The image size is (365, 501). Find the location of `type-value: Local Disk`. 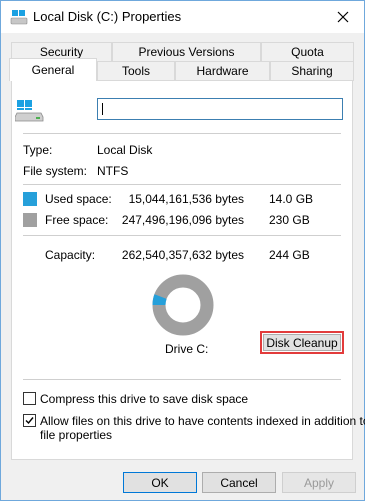

type-value: Local Disk is located at coordinates (125, 150).